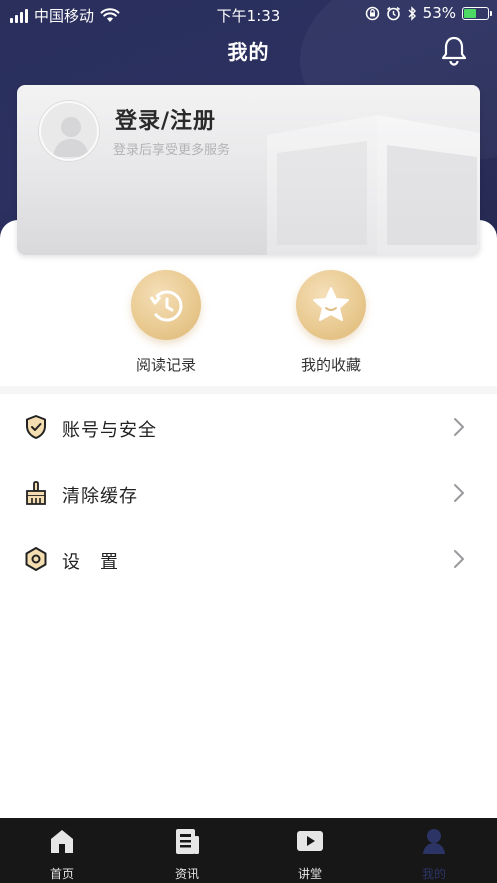 Image resolution: width=497 pixels, height=883 pixels. I want to click on play-icon, so click(310, 841).